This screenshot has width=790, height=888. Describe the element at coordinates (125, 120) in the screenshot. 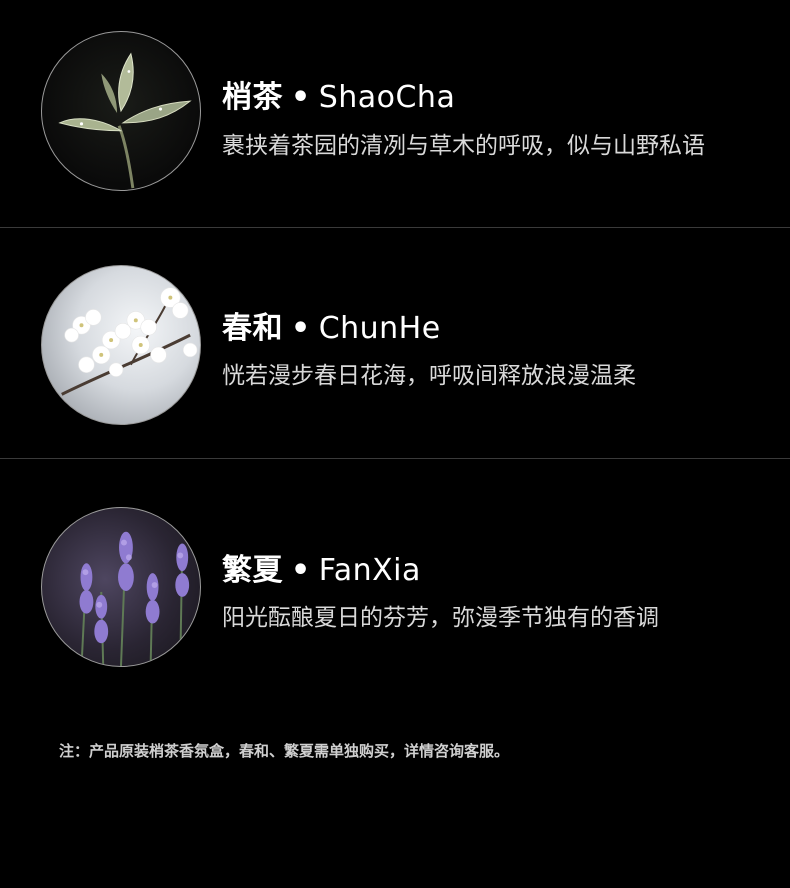

I see `tea-leaf-icon` at that location.